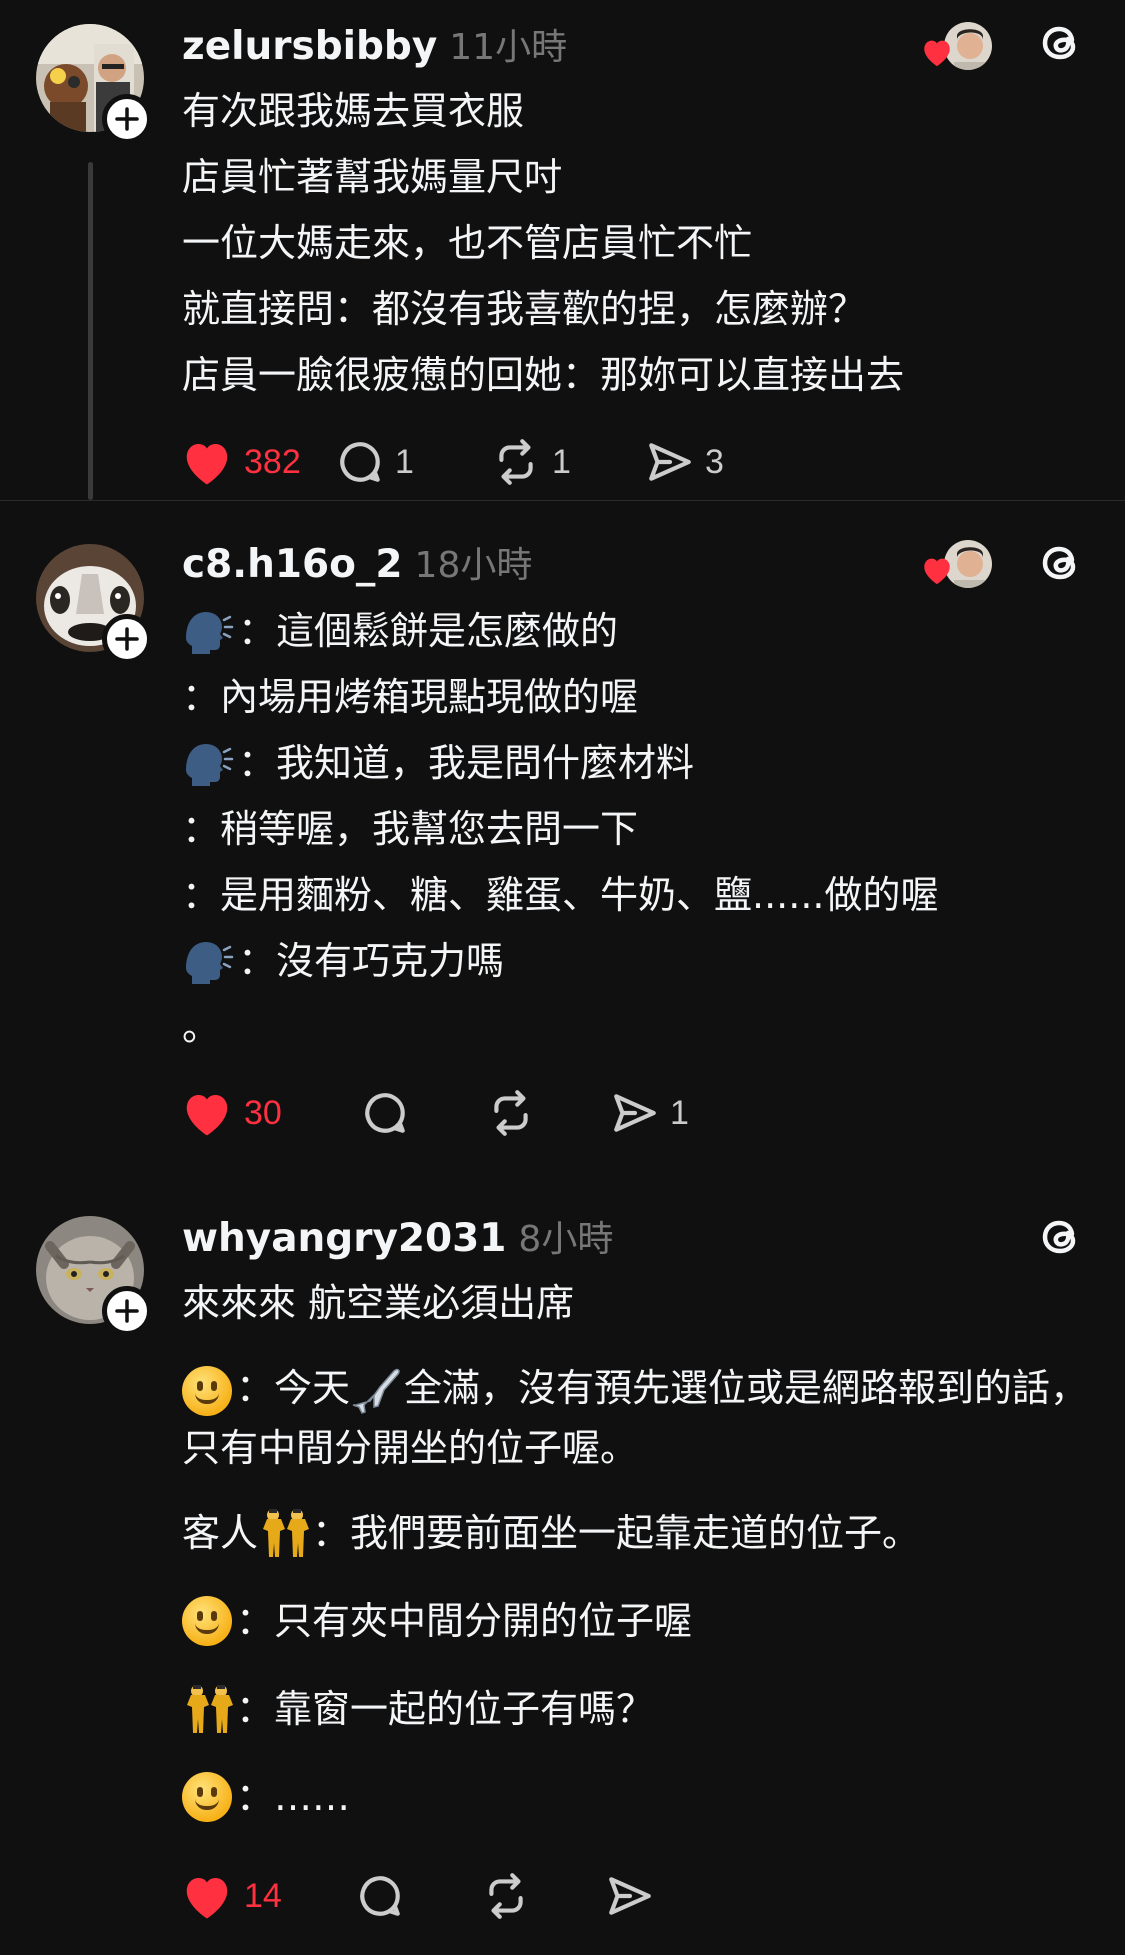  What do you see at coordinates (372, 177) in the screenshot?
I see `post-line: 店員忙著幫我媽量尺吋` at bounding box center [372, 177].